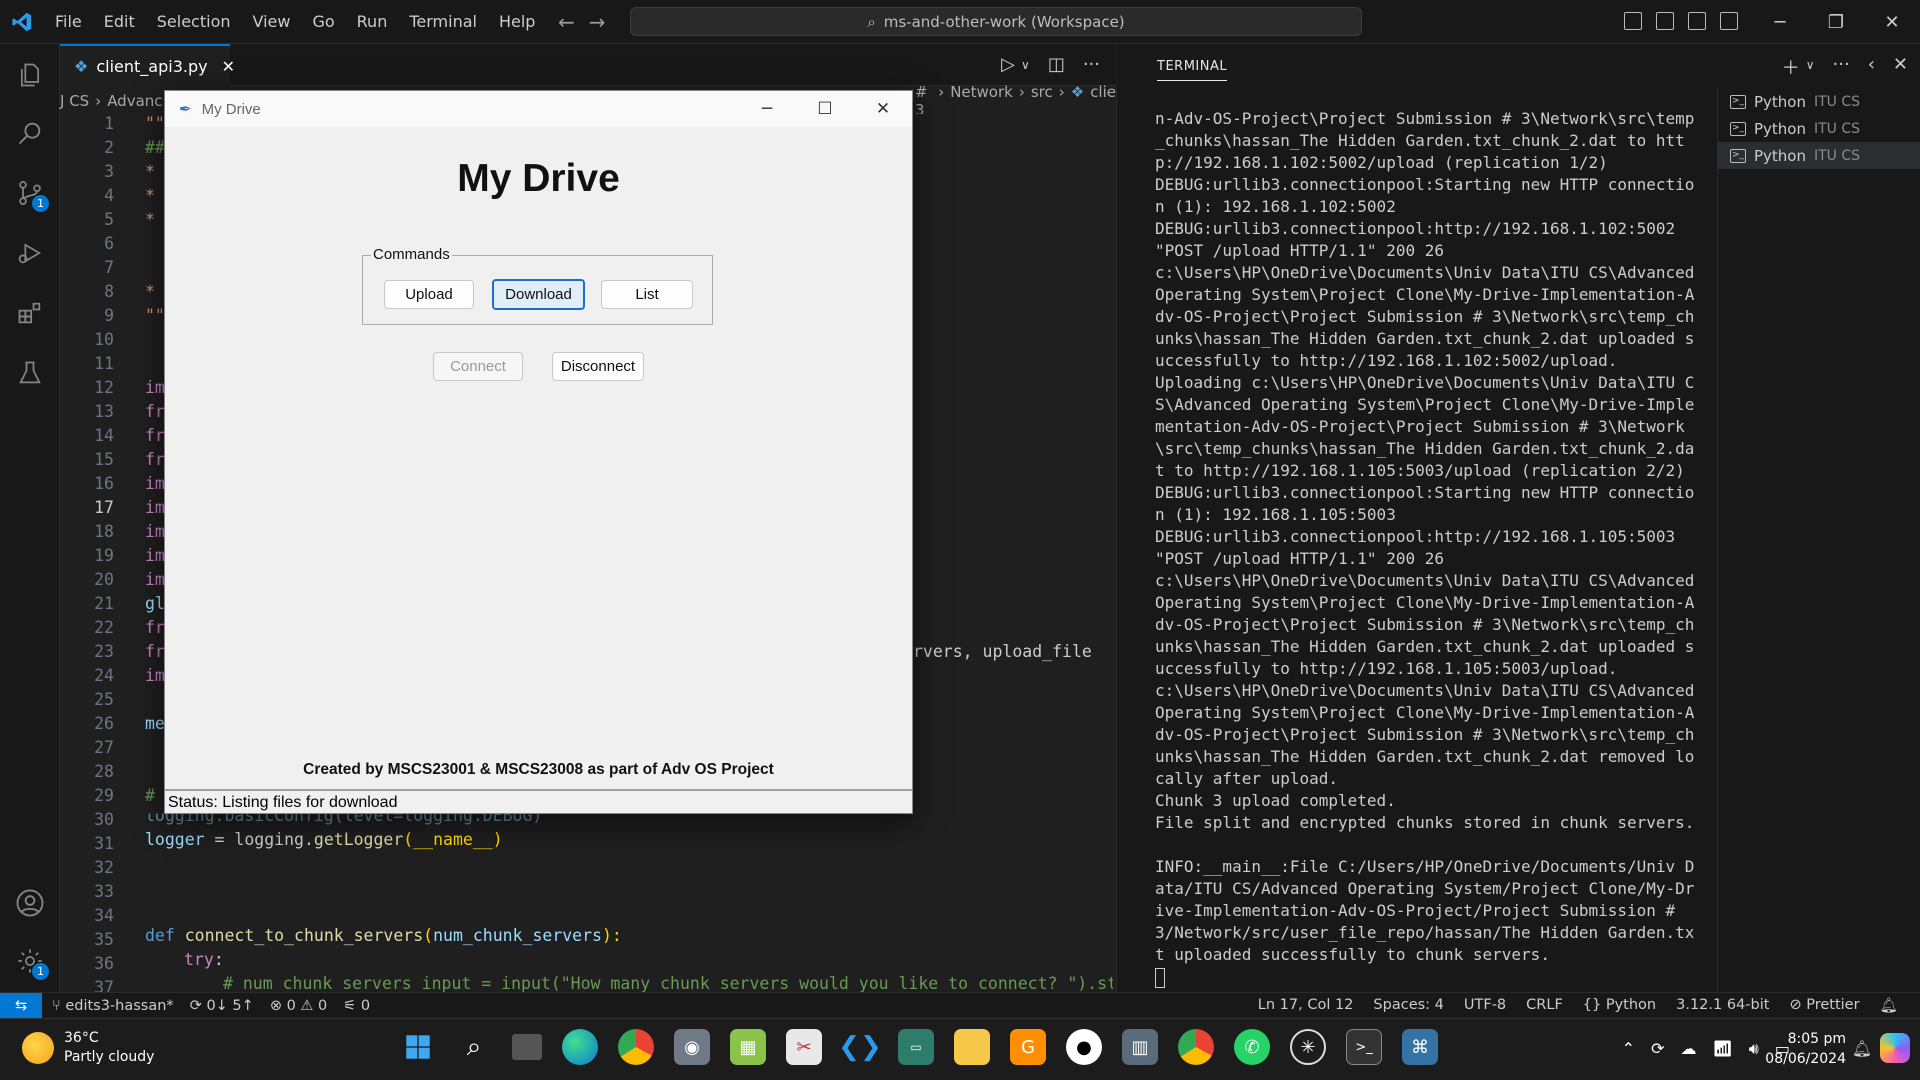  What do you see at coordinates (478, 366) in the screenshot?
I see `connect-button: Connect` at bounding box center [478, 366].